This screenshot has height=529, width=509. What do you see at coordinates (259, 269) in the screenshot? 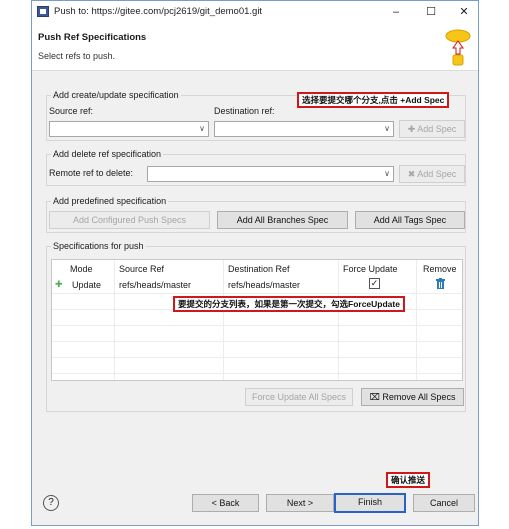
I see `column-header-destination: Destination Ref` at bounding box center [259, 269].